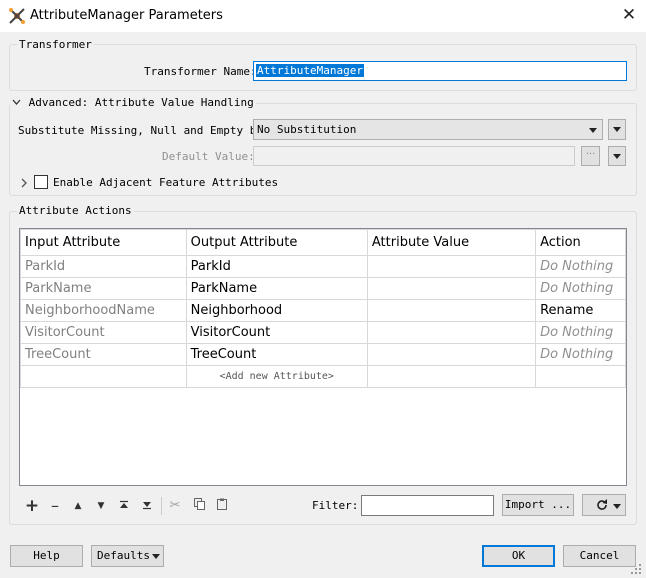  I want to click on attribute-actions-title: Attribute Actions, so click(75, 210).